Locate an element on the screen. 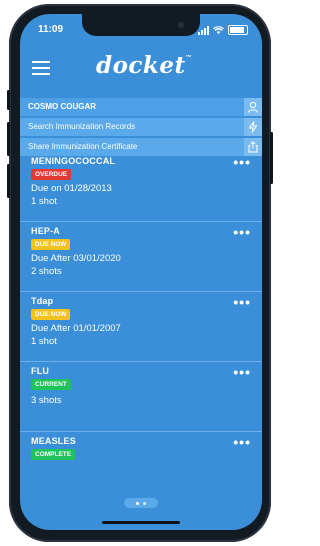  profile-icon is located at coordinates (253, 107).